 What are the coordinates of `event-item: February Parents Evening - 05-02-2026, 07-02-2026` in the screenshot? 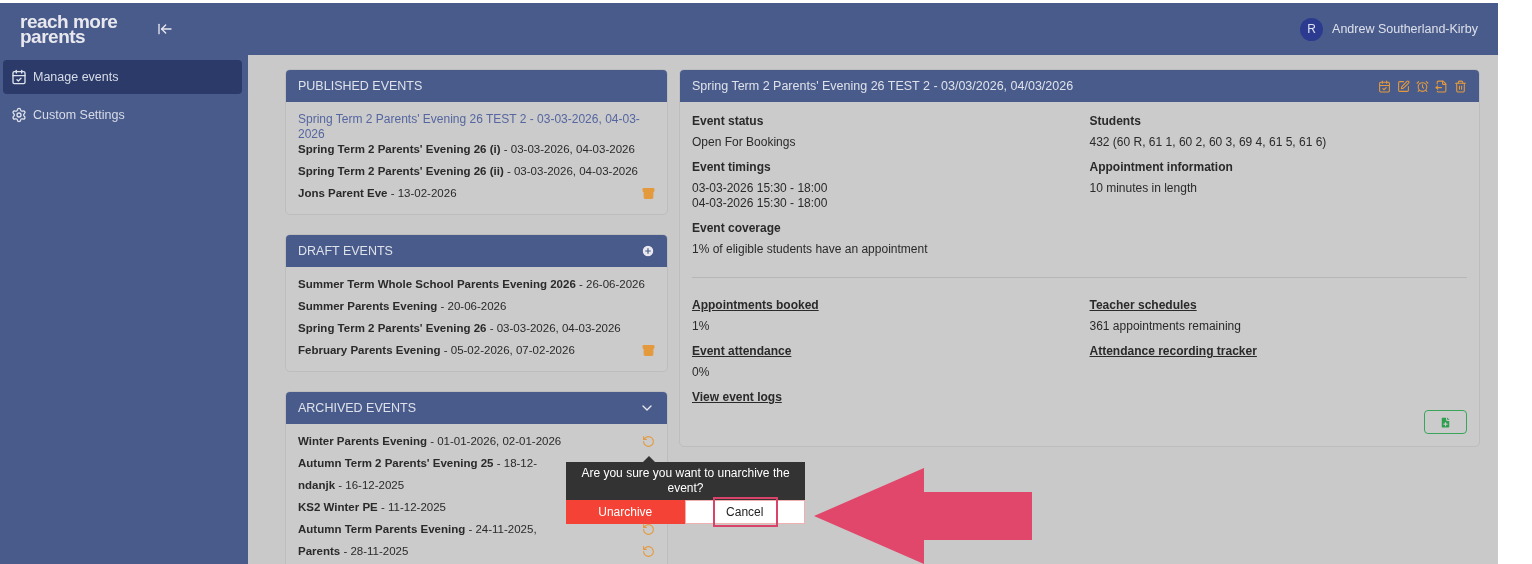 It's located at (436, 350).